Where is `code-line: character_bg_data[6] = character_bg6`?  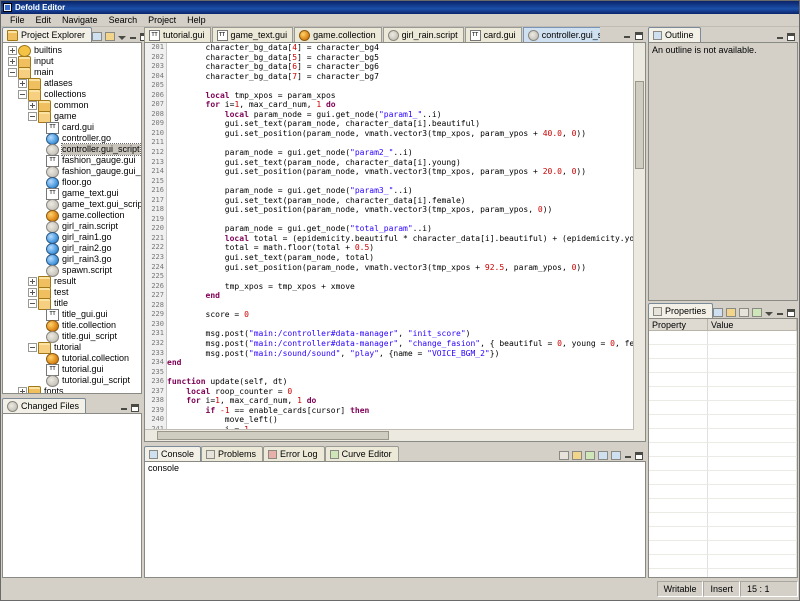
code-line: character_bg_data[6] = character_bg6 is located at coordinates (400, 67).